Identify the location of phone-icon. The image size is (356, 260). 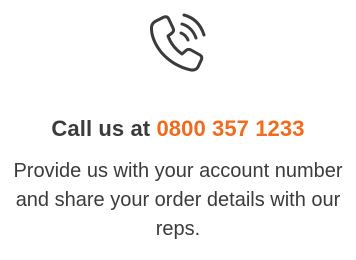
(178, 45).